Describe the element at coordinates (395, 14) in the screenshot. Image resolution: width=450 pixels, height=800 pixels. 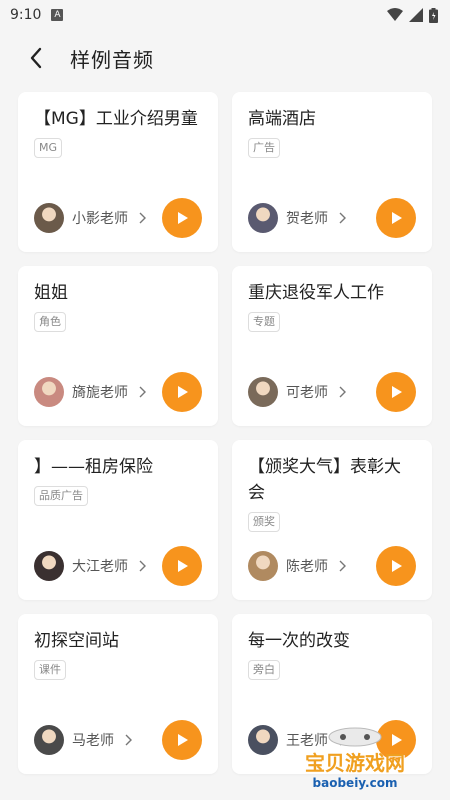
I see `wifi-icon` at that location.